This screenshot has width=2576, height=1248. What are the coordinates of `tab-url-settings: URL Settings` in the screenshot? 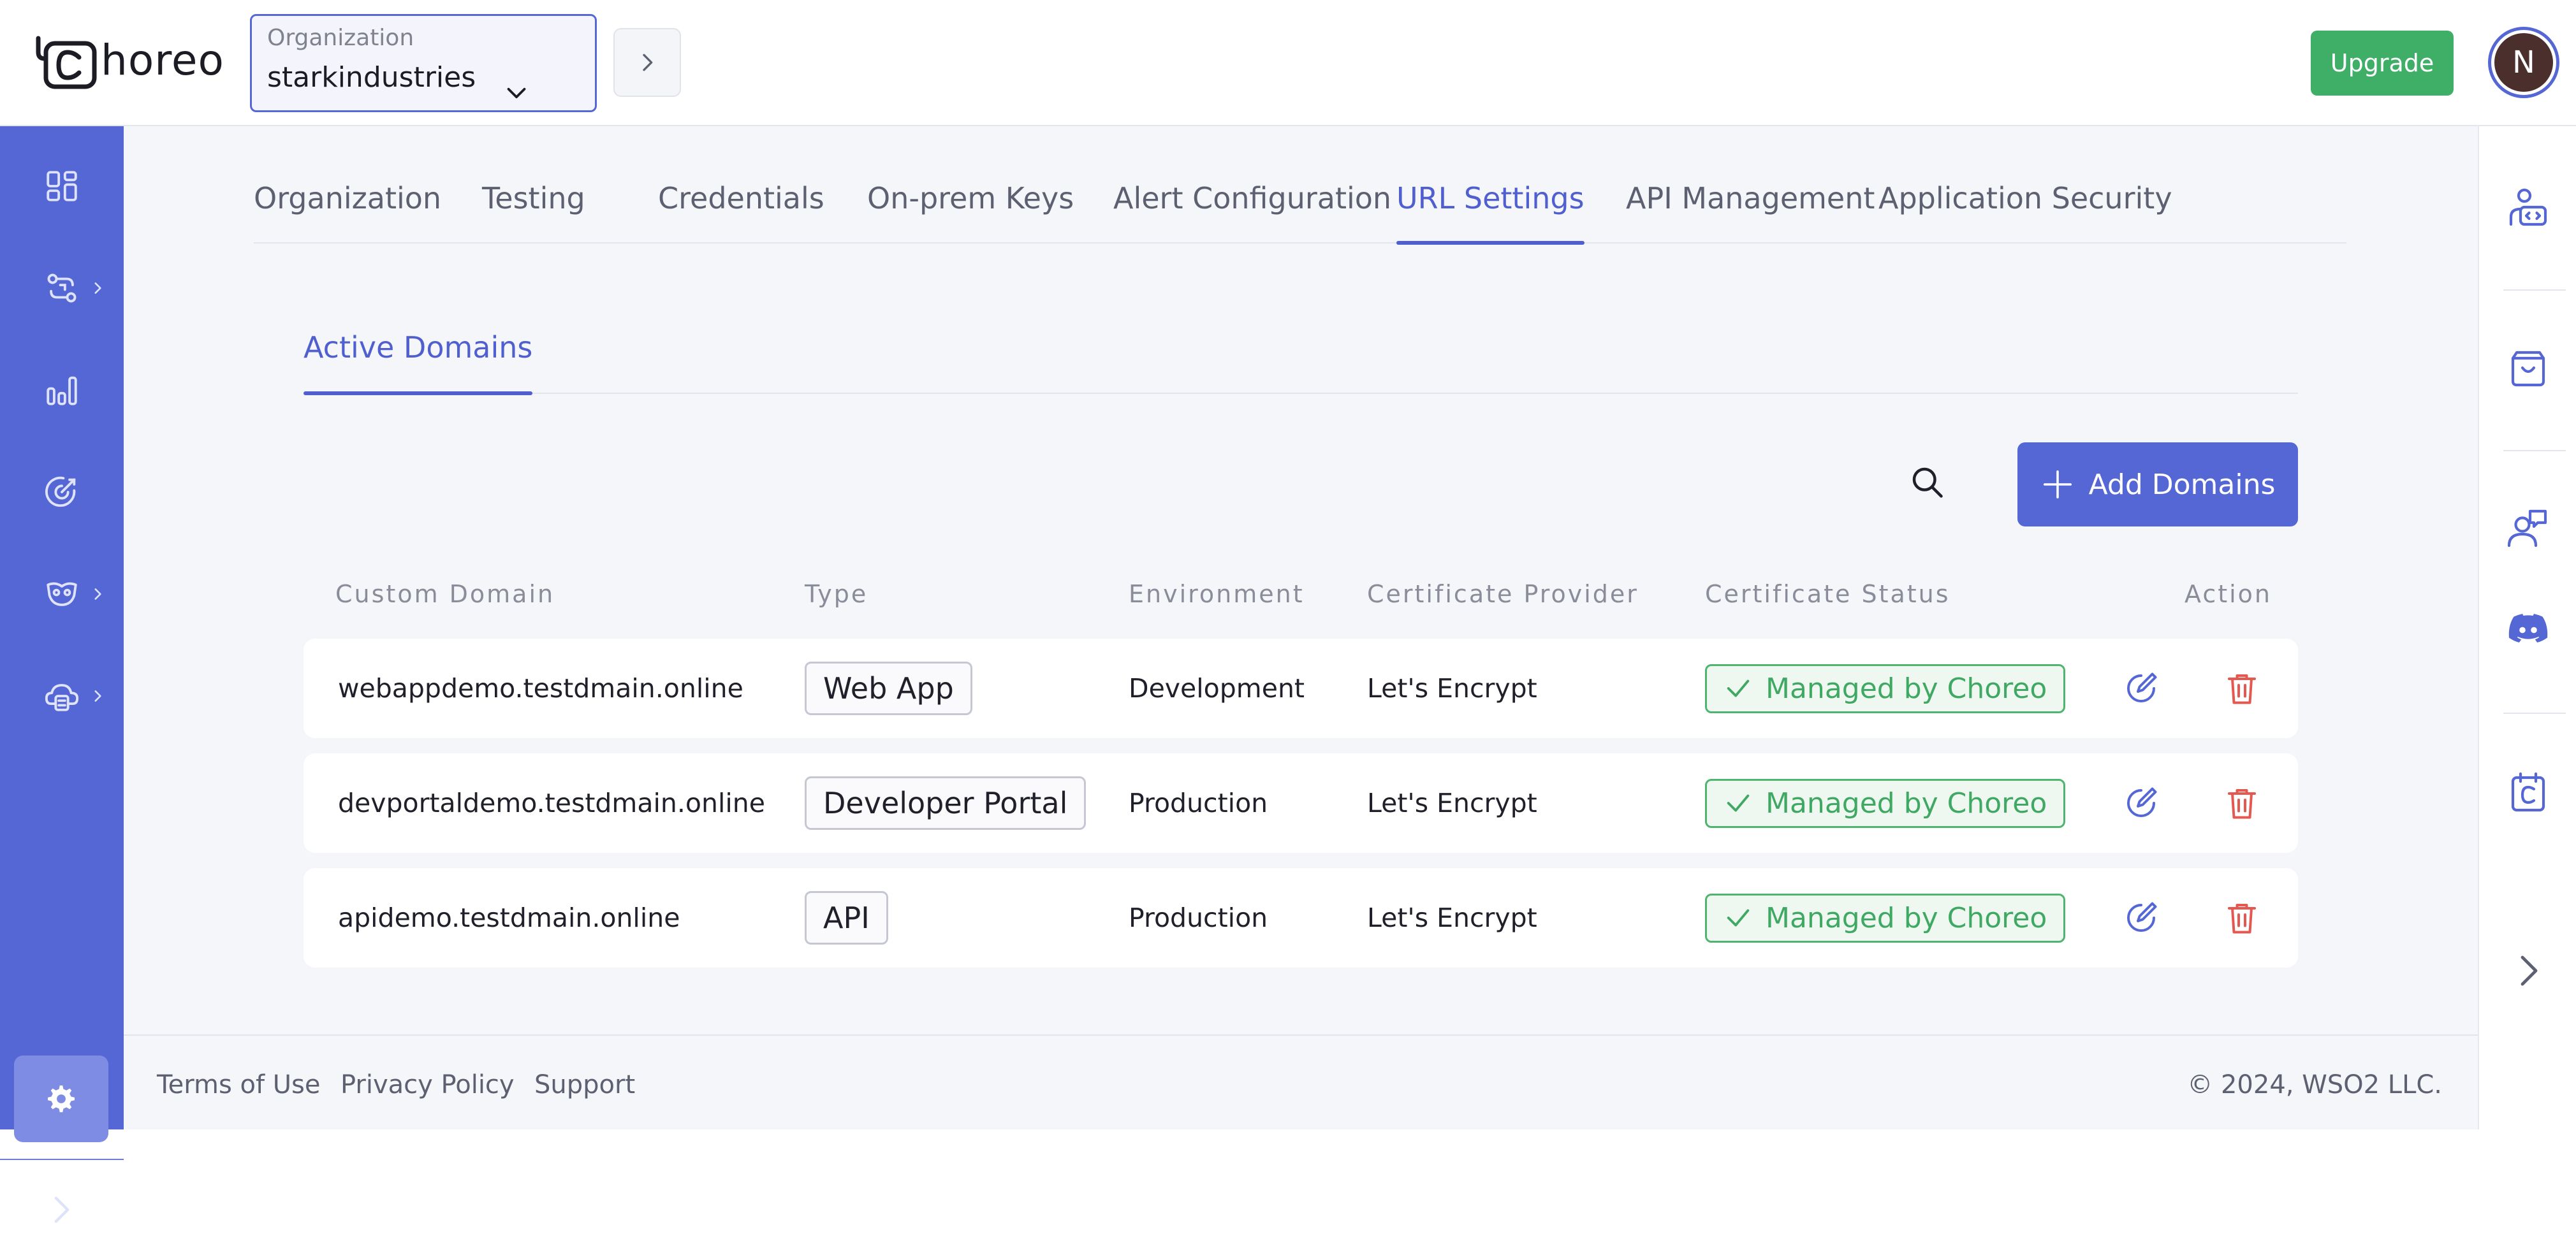 It's located at (1490, 213).